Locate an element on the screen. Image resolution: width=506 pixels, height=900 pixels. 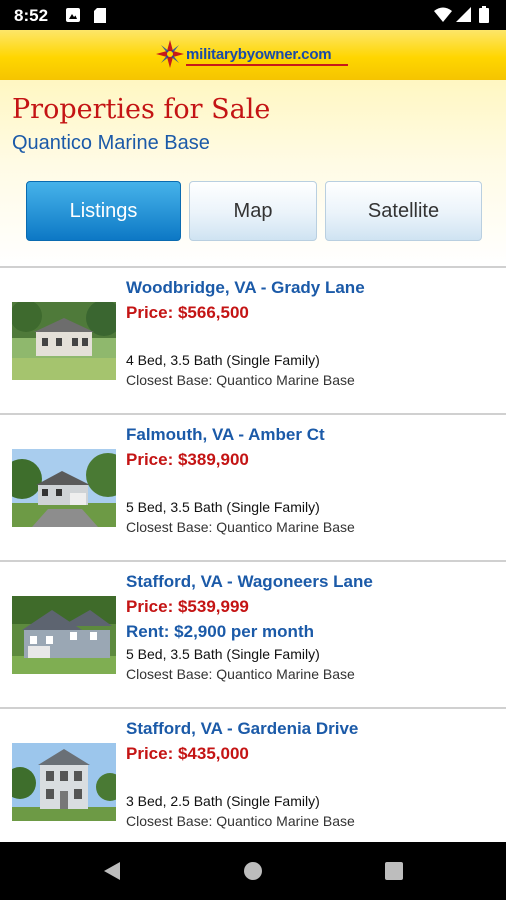
wifi-icon is located at coordinates (443, 17).